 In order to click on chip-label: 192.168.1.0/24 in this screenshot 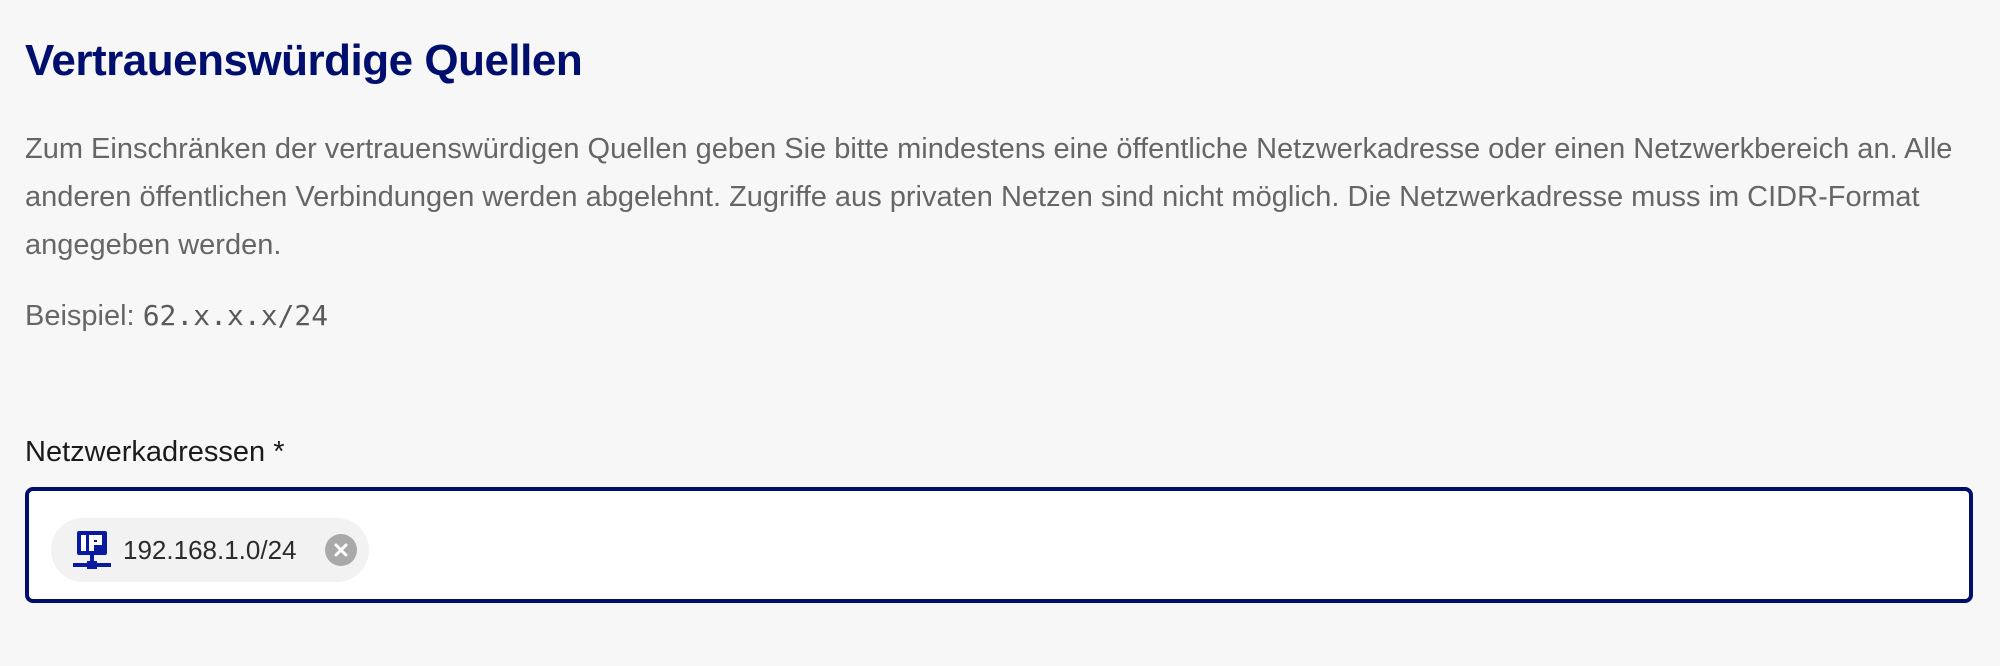, I will do `click(210, 550)`.